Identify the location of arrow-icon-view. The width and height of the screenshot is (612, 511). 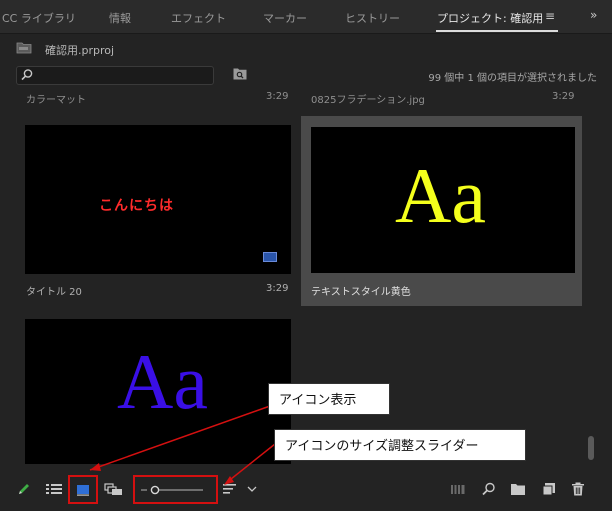
(180, 438).